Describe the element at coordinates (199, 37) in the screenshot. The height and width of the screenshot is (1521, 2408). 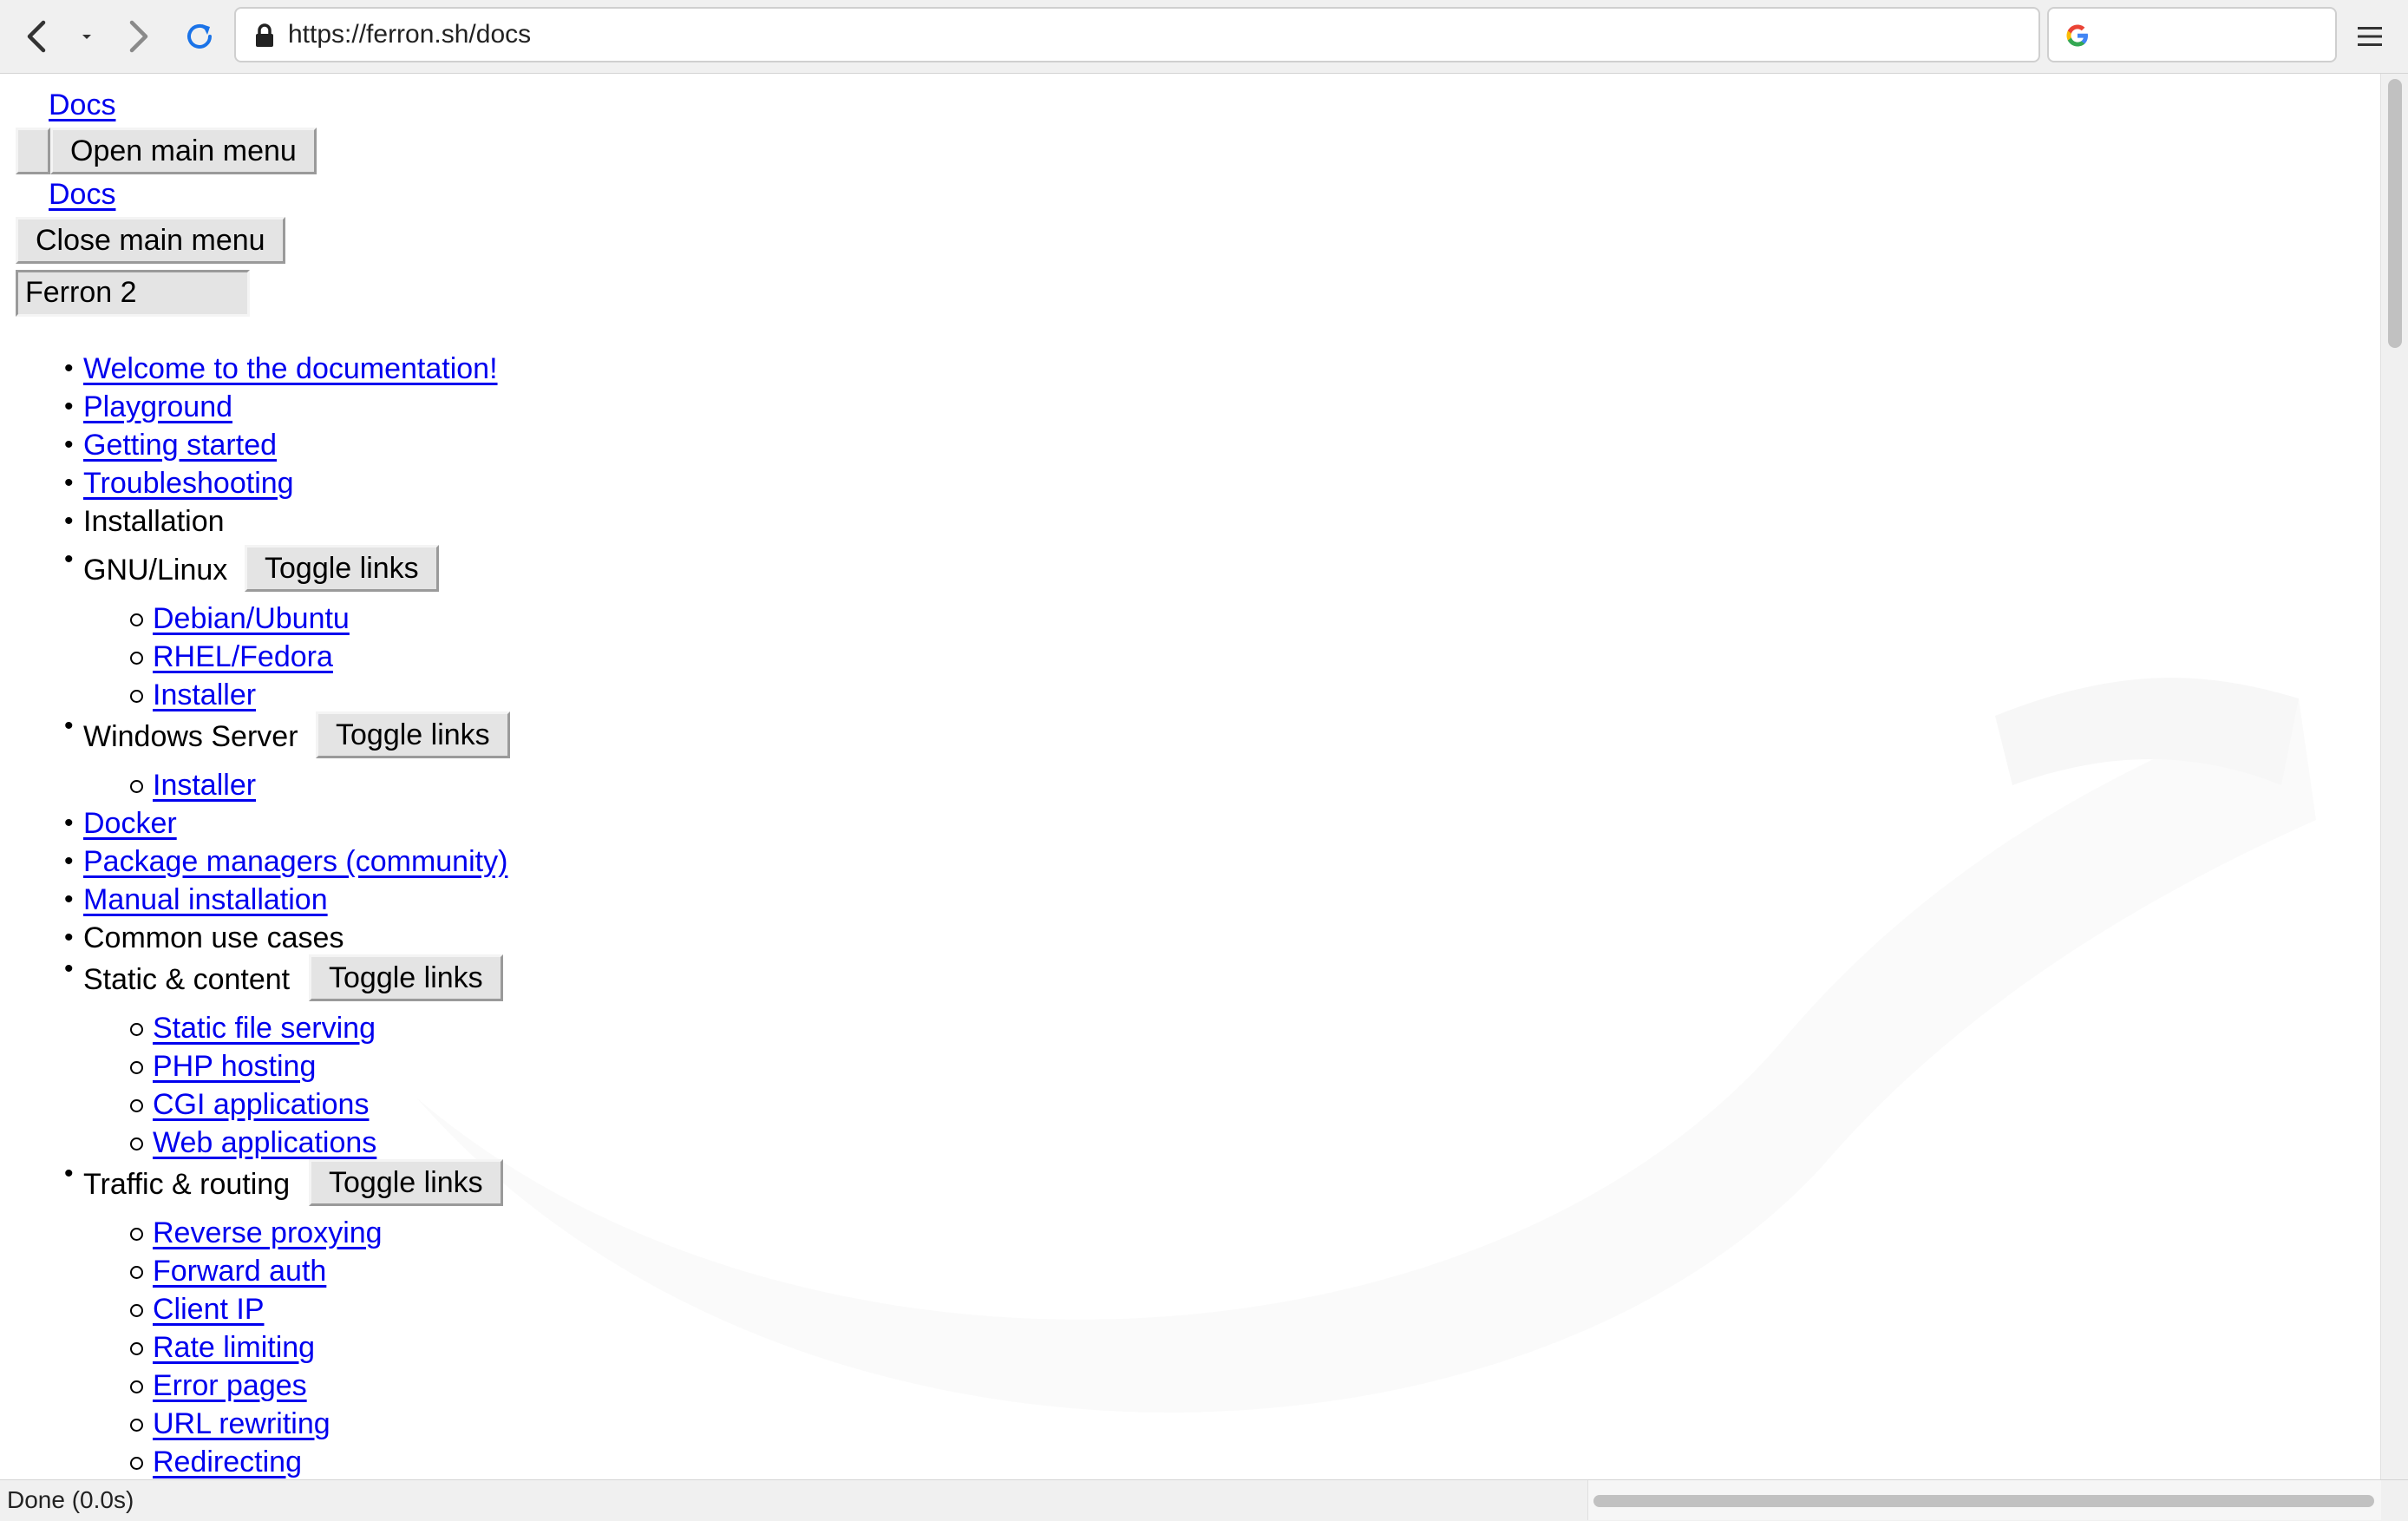
I see `reload-icon` at that location.